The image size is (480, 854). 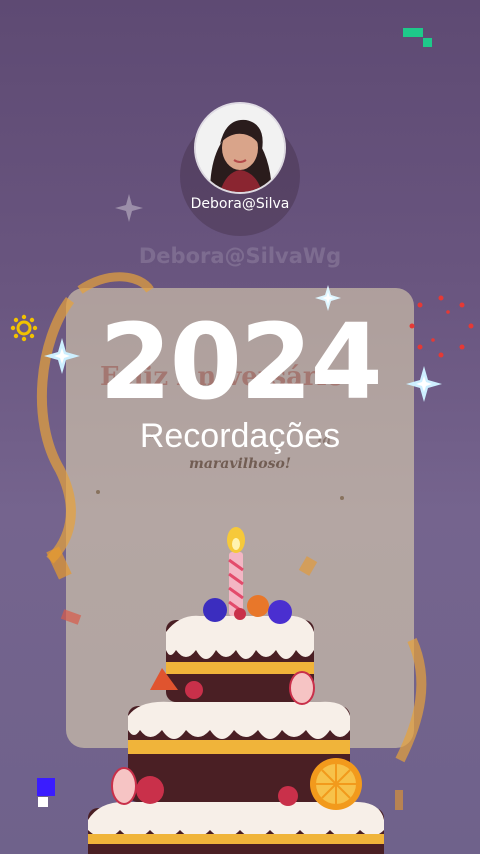 What do you see at coordinates (240, 362) in the screenshot?
I see `year-title: 2024` at bounding box center [240, 362].